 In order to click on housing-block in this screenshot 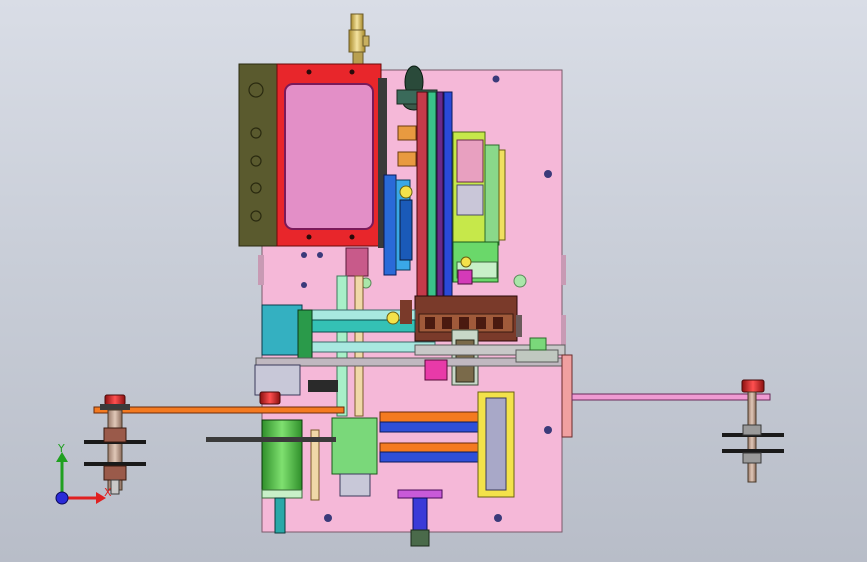, I will do `click(258, 155)`.